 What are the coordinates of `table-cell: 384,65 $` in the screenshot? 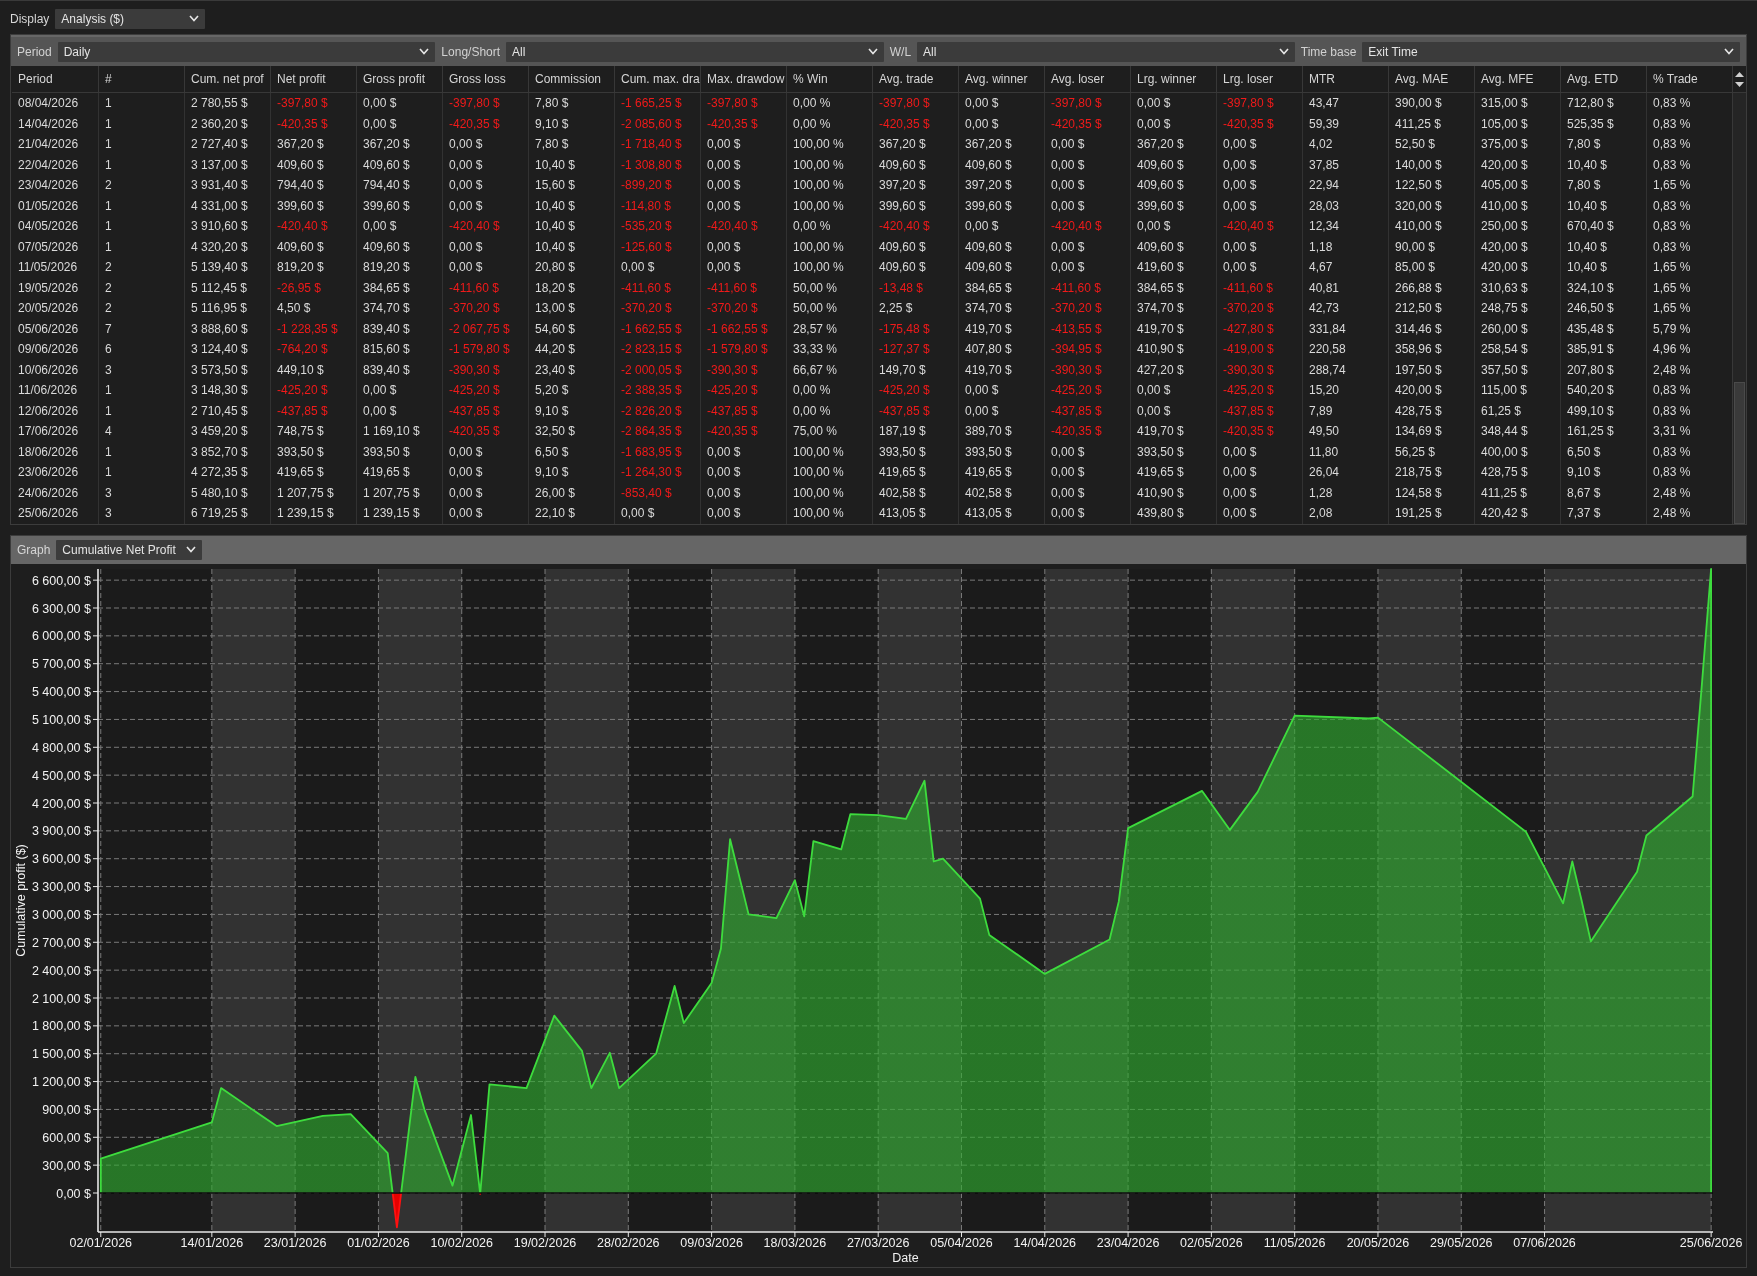 It's located at (1173, 287).